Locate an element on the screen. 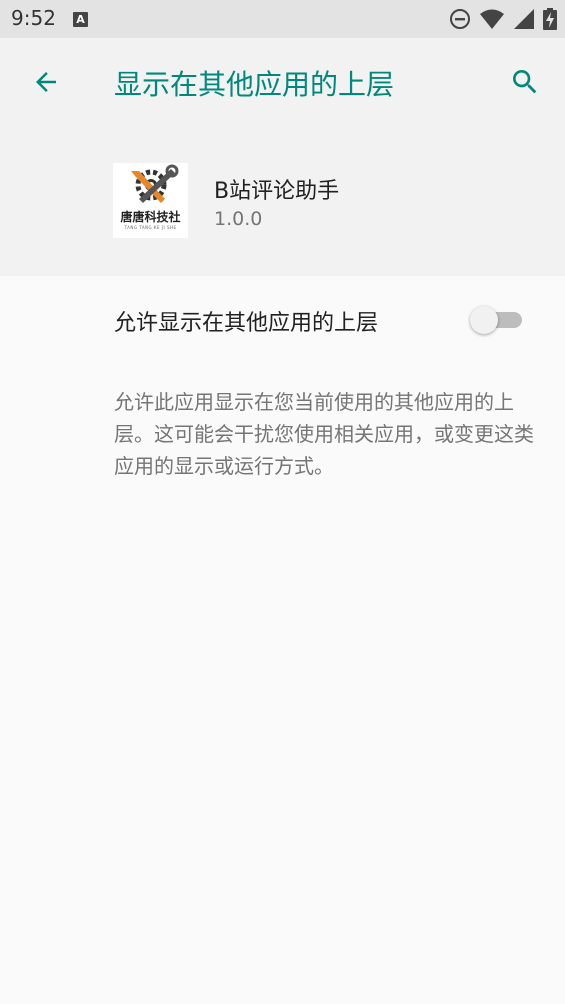 This screenshot has width=565, height=1004. search-button is located at coordinates (525, 82).